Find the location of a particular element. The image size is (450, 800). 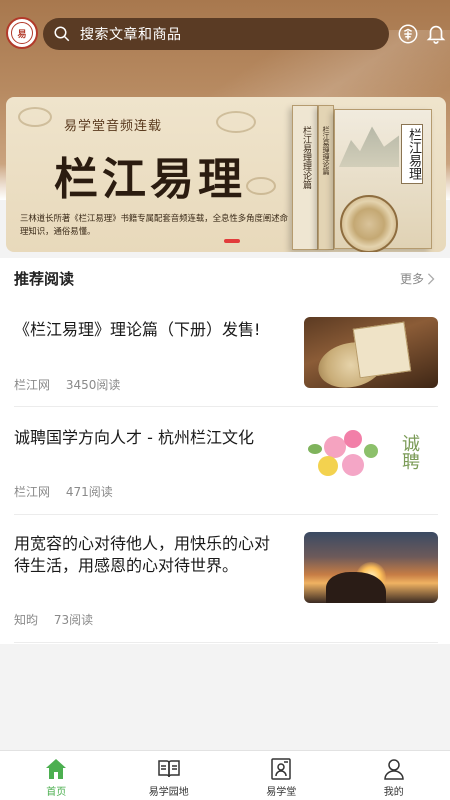

tab-label: 我的 is located at coordinates (393, 792).